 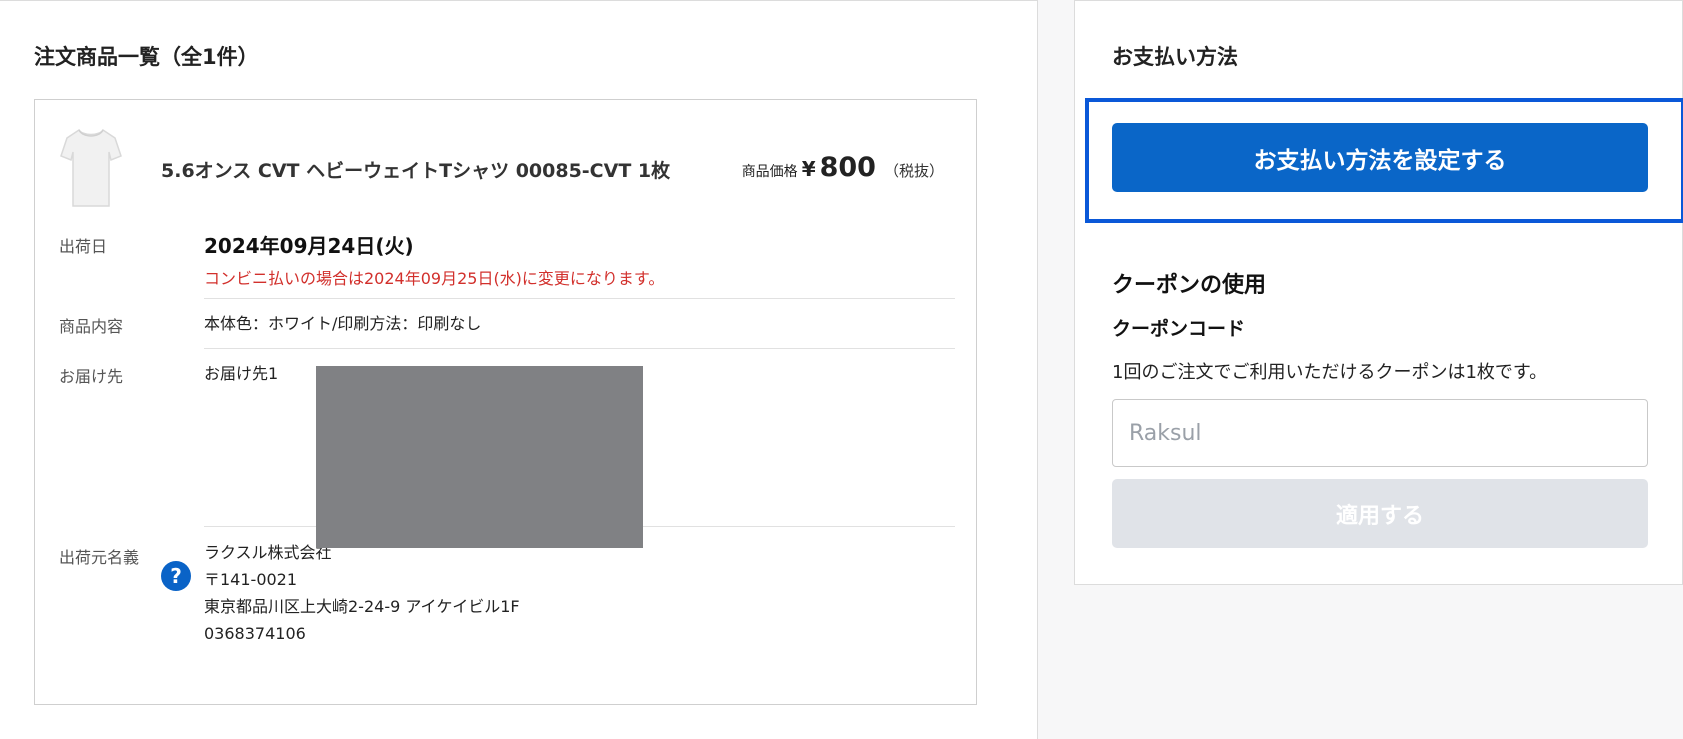 What do you see at coordinates (255, 633) in the screenshot?
I see `sender-phone: 0368374106` at bounding box center [255, 633].